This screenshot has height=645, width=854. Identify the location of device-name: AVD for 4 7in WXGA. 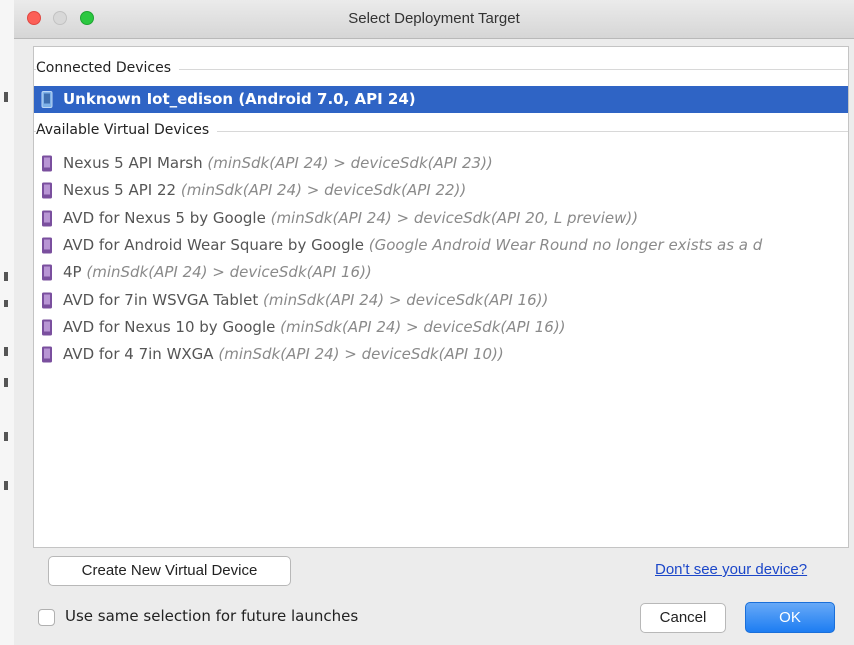
(138, 354).